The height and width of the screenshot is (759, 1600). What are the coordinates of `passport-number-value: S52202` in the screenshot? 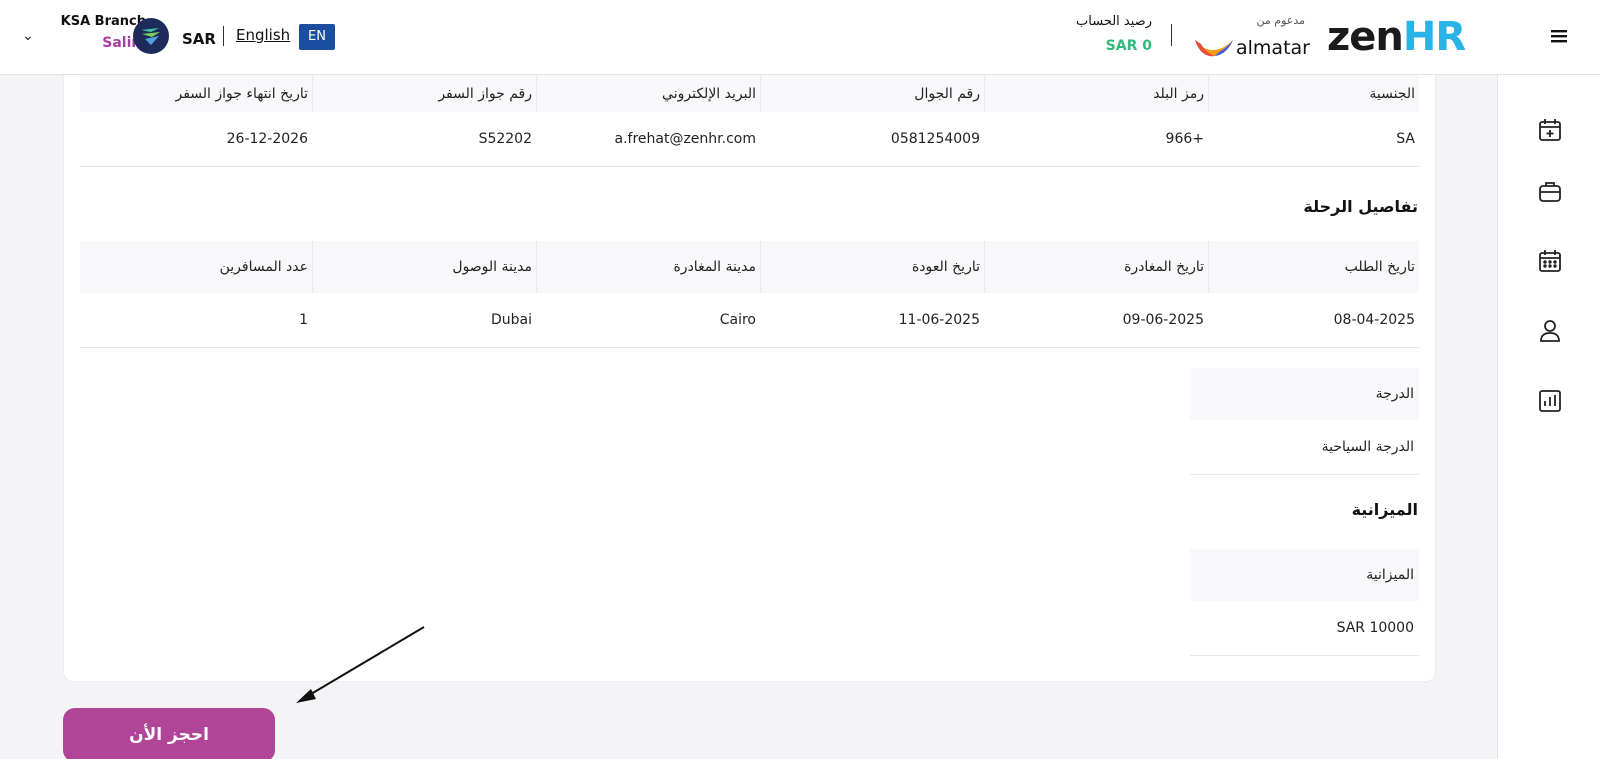 It's located at (505, 139).